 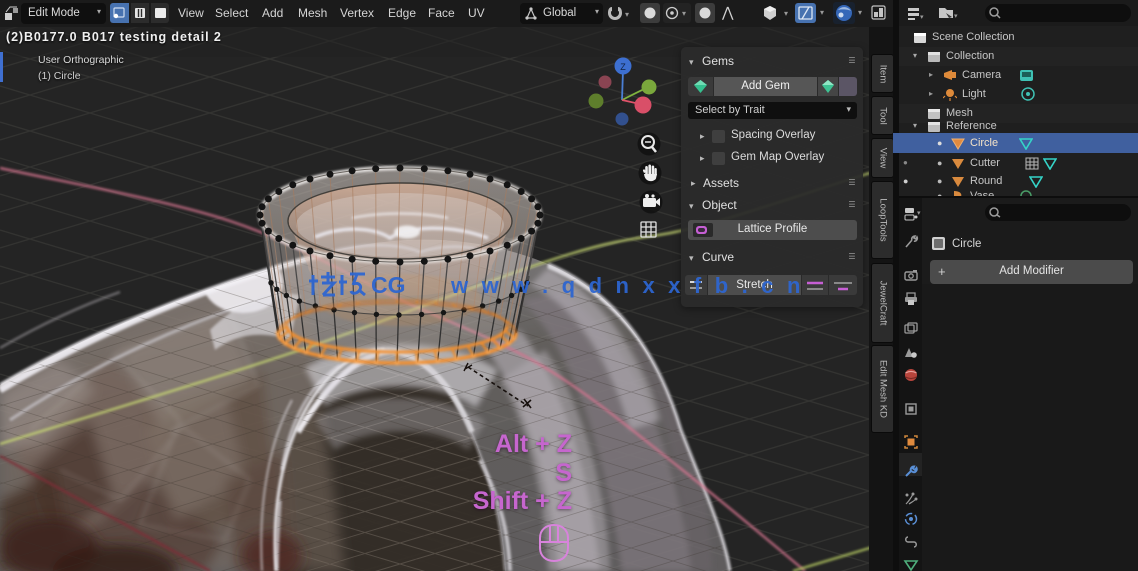 What do you see at coordinates (388, 285) in the screenshot?
I see `svg-text: CG` at bounding box center [388, 285].